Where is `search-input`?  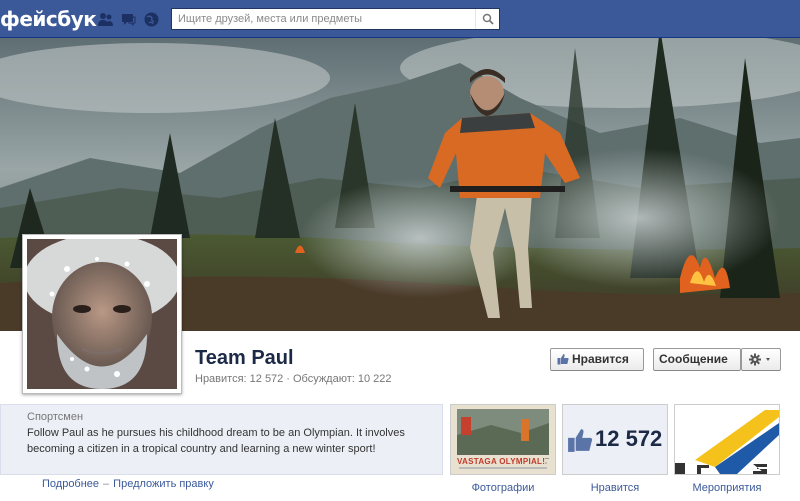 search-input is located at coordinates (322, 19).